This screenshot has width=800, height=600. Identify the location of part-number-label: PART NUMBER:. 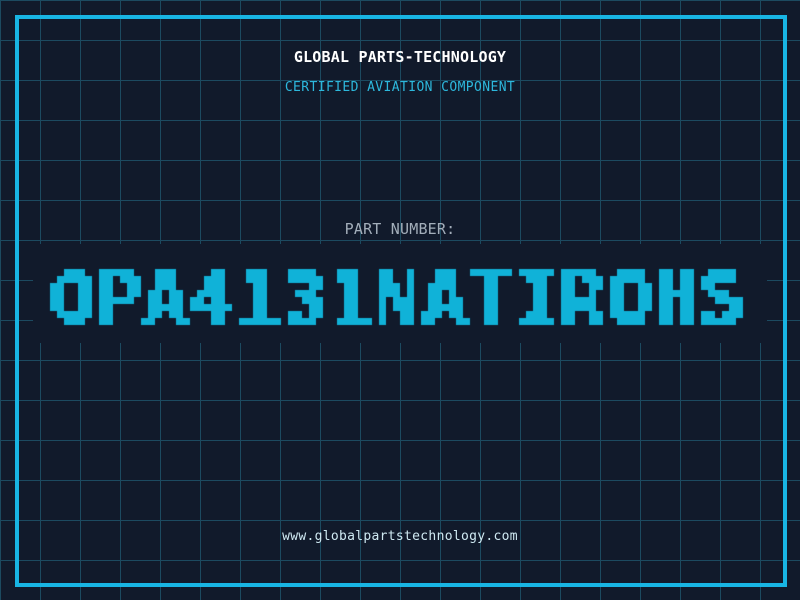
(400, 229).